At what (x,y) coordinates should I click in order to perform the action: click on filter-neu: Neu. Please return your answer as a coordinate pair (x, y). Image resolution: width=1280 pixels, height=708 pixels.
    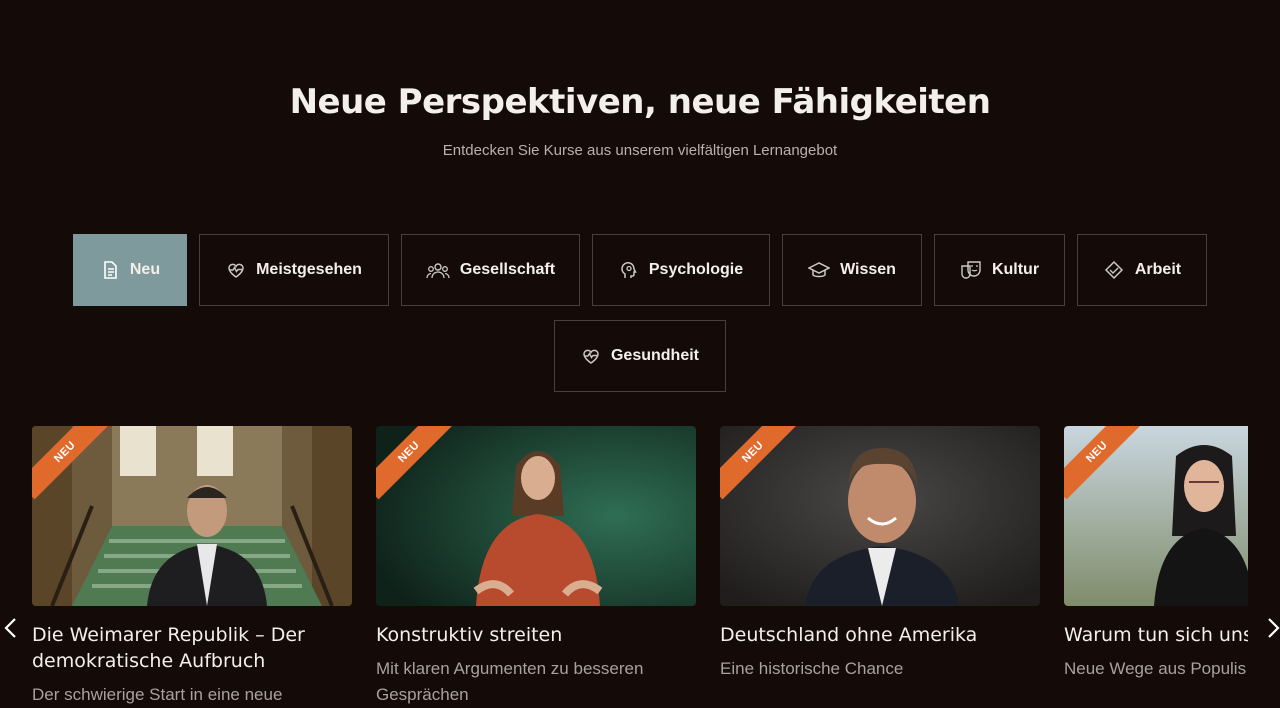
    Looking at the image, I should click on (130, 270).